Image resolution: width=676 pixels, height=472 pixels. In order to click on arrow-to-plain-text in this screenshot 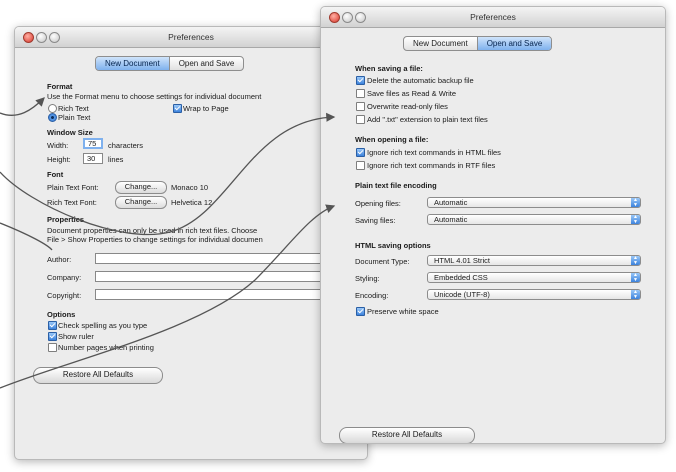, I will do `click(22, 106)`.